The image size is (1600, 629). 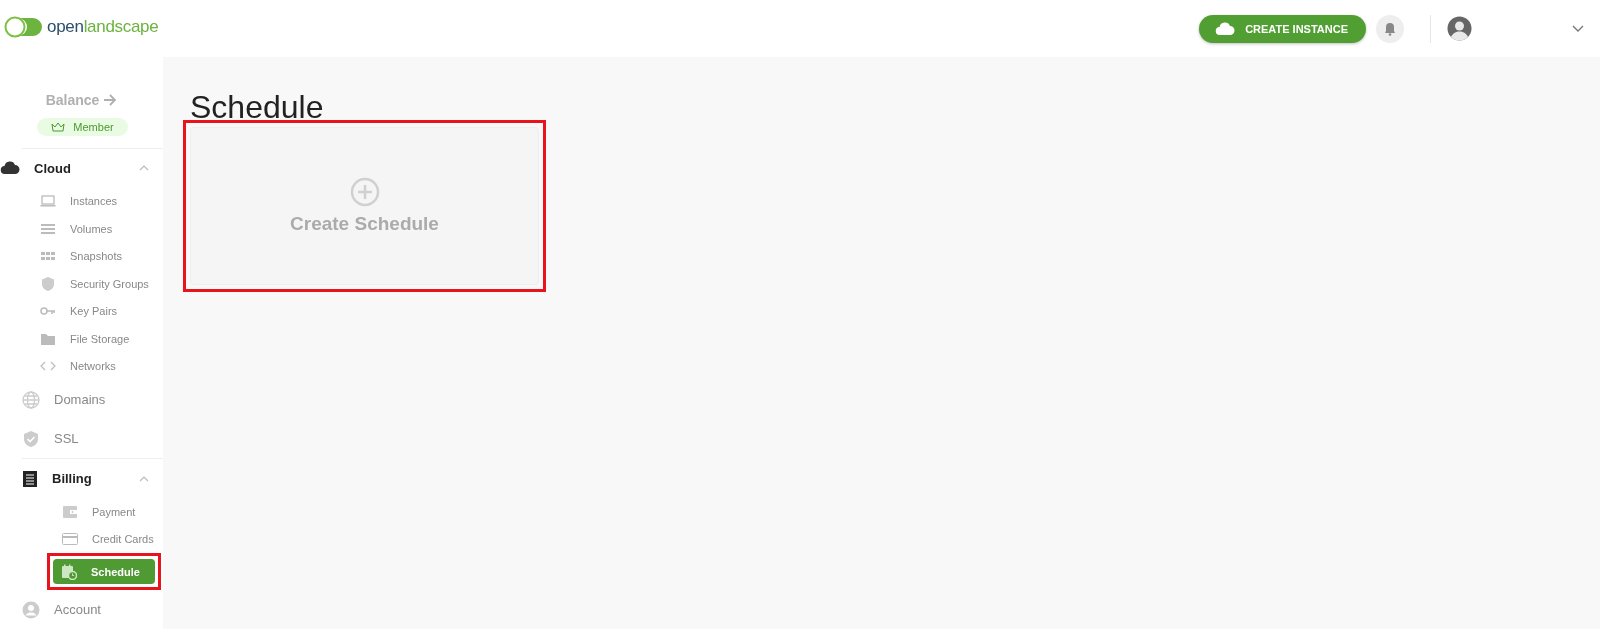 I want to click on nav-subitem: Schedule, so click(x=104, y=571).